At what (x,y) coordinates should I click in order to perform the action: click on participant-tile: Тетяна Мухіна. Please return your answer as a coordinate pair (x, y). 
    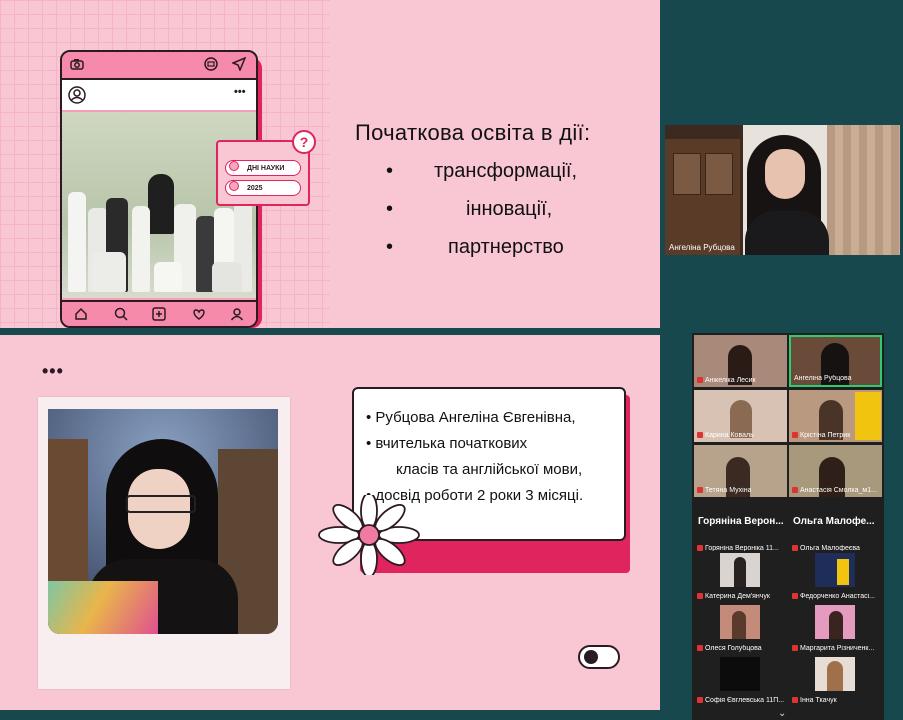
    Looking at the image, I should click on (740, 471).